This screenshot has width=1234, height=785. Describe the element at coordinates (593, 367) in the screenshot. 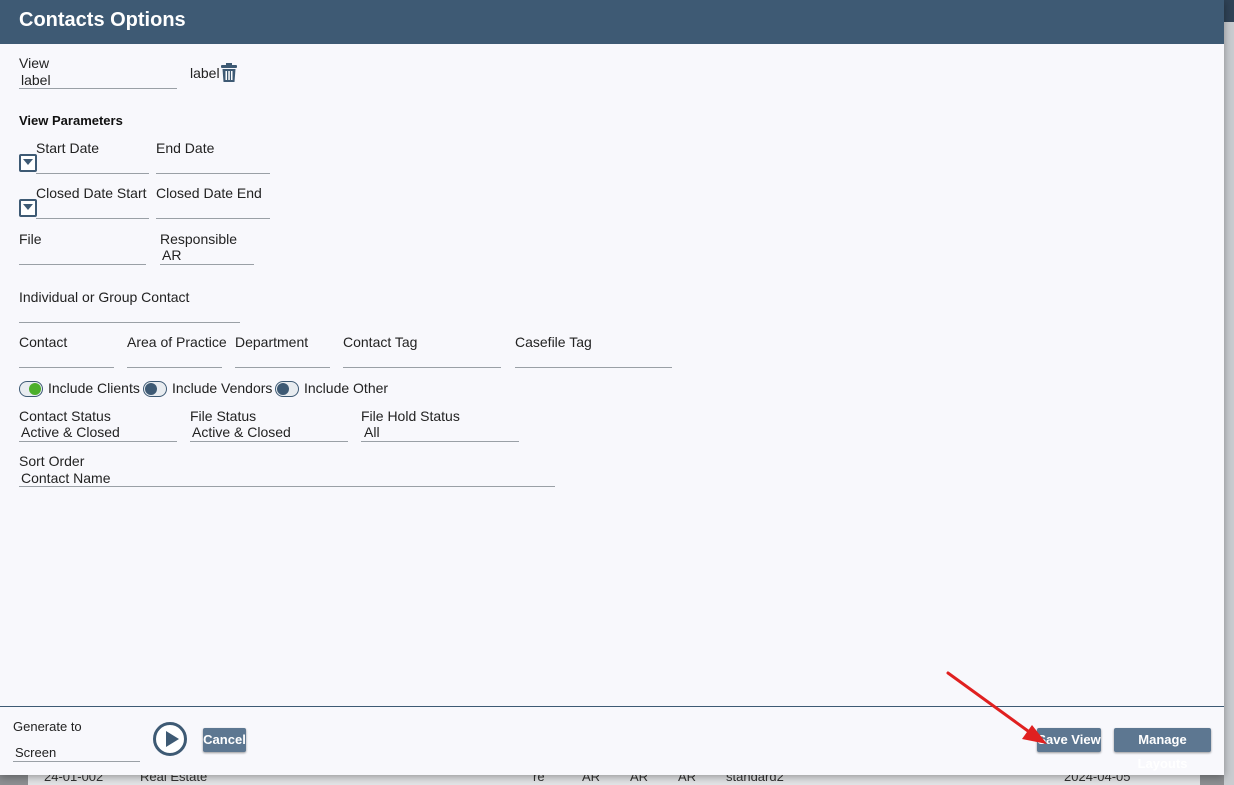

I see `casefile-tag-select` at that location.